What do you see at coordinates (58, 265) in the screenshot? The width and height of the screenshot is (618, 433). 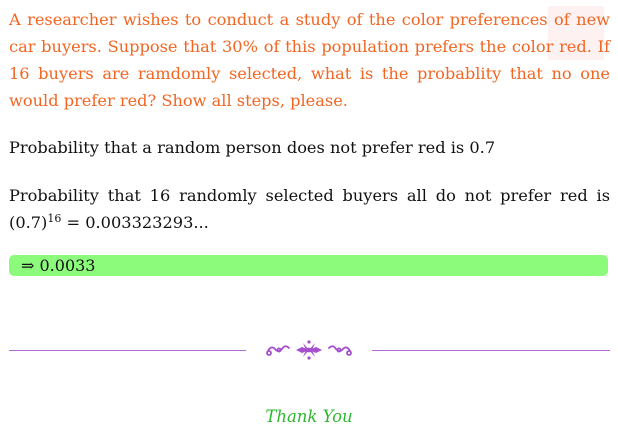 I see `final-answer: ⇒ 0.0033` at bounding box center [58, 265].